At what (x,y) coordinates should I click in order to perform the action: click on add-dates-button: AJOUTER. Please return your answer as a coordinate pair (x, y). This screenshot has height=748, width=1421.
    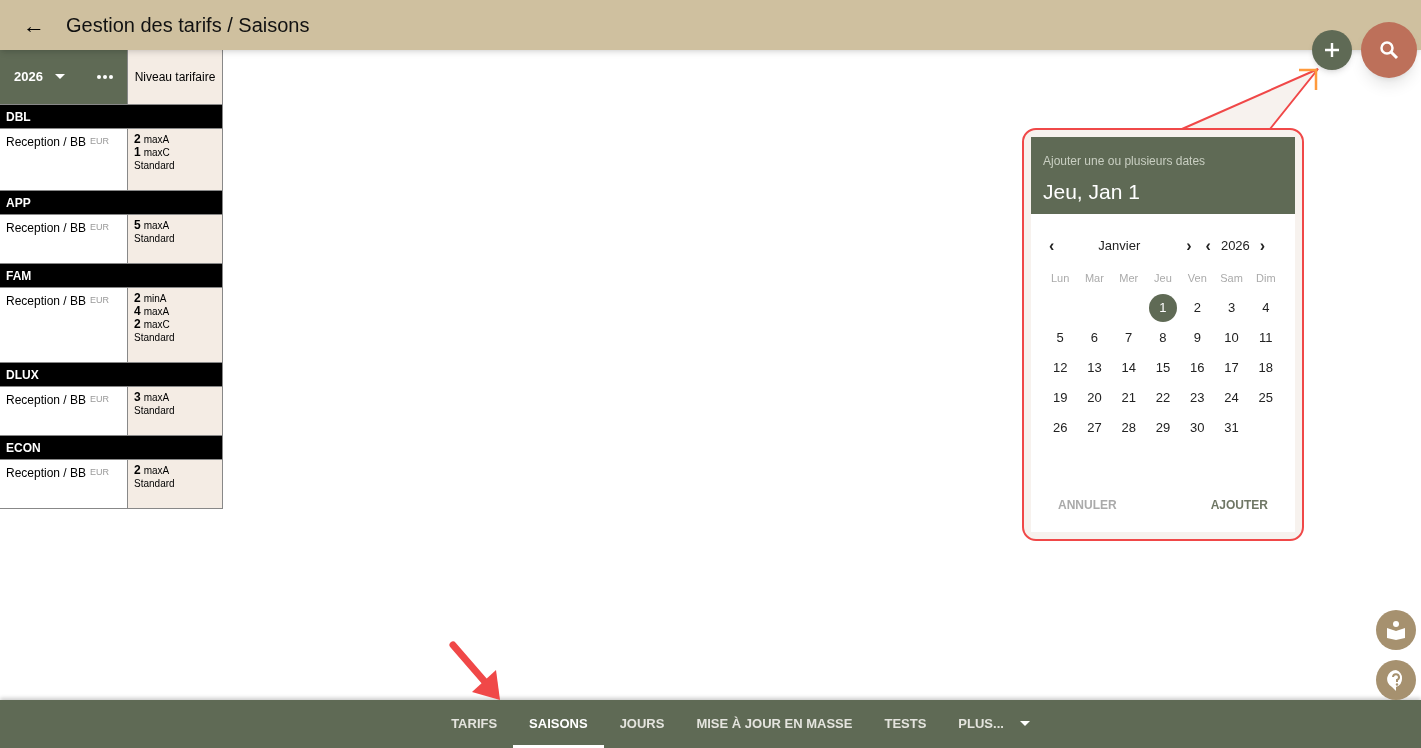
    Looking at the image, I should click on (1239, 505).